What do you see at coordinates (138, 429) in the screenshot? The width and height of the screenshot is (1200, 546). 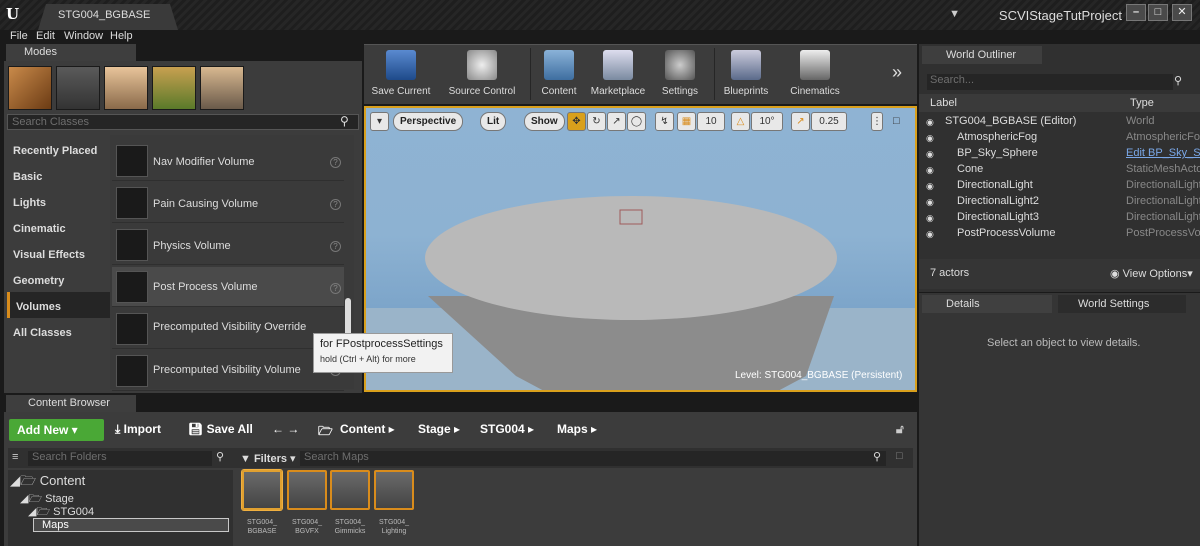 I see `import-button: ⤓ Import` at bounding box center [138, 429].